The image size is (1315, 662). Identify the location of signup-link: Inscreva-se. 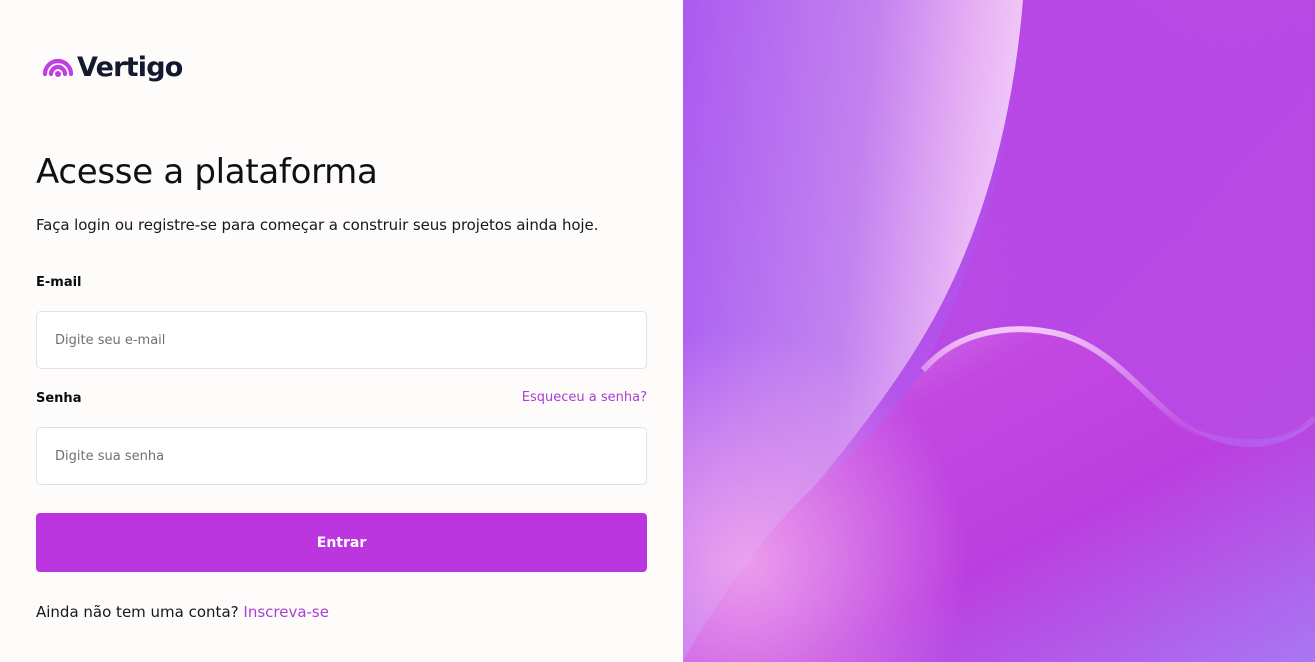
(286, 612).